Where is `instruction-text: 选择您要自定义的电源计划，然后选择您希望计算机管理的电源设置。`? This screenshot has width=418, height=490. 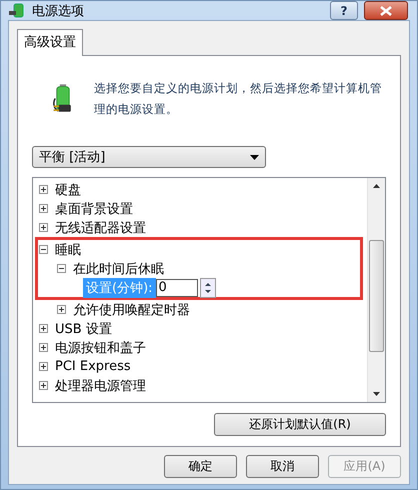
instruction-text: 选择您要自定义的电源计划，然后选择您希望计算机管理的电源设置。 is located at coordinates (239, 99).